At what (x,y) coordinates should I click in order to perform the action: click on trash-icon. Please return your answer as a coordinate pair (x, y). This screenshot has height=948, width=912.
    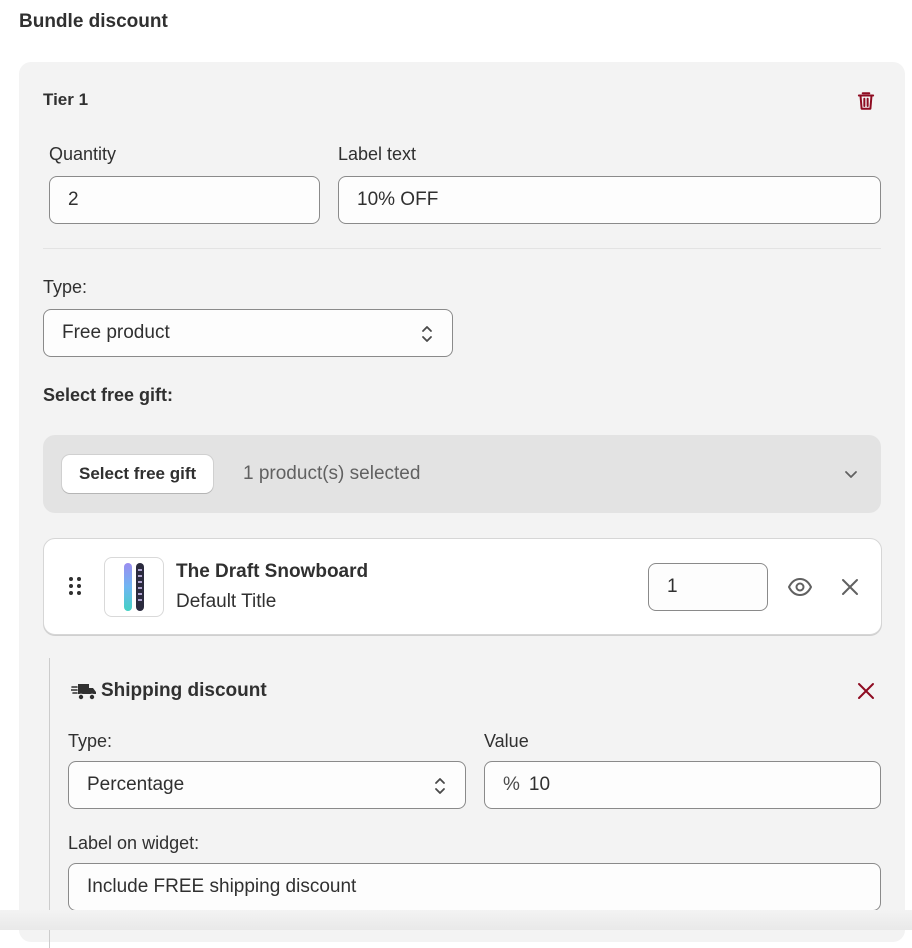
    Looking at the image, I should click on (866, 101).